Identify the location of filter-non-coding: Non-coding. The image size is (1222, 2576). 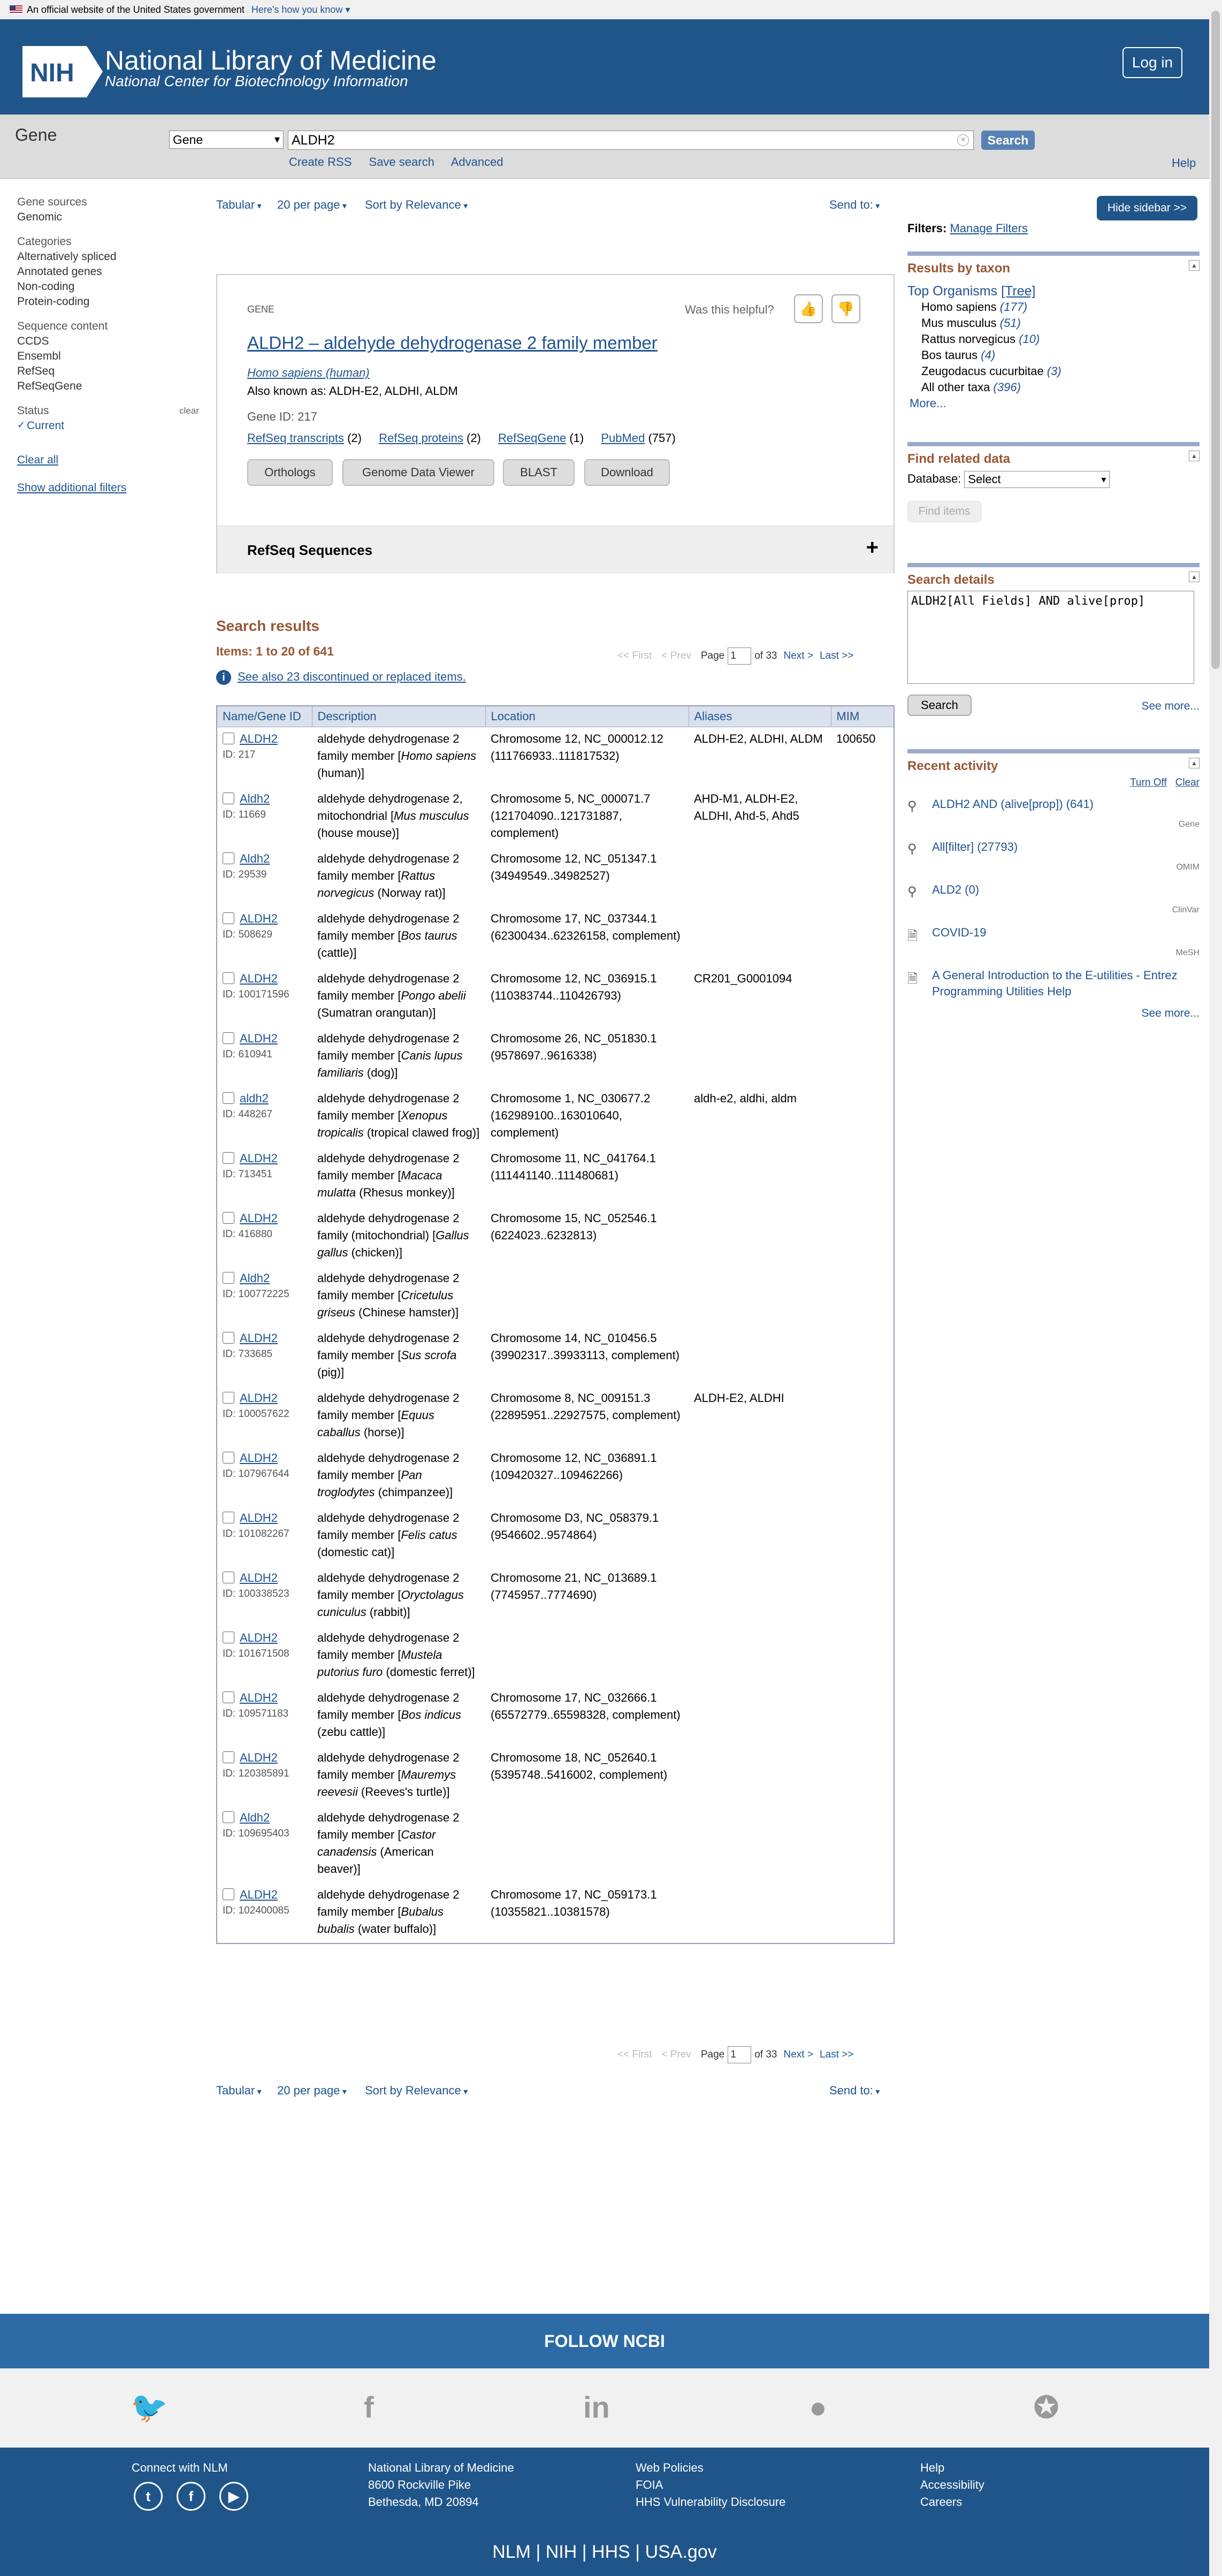
(108, 286).